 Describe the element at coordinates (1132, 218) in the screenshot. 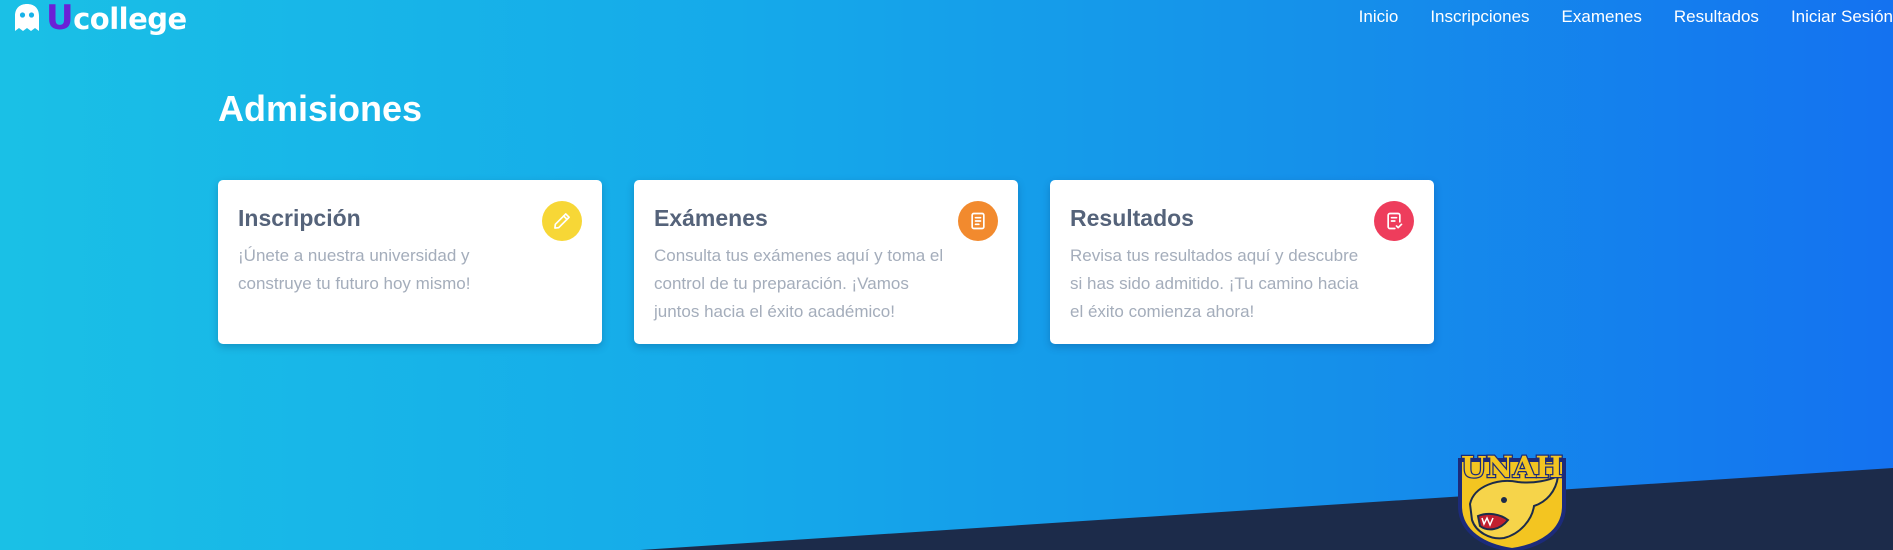

I see `card-title: Resultados` at that location.